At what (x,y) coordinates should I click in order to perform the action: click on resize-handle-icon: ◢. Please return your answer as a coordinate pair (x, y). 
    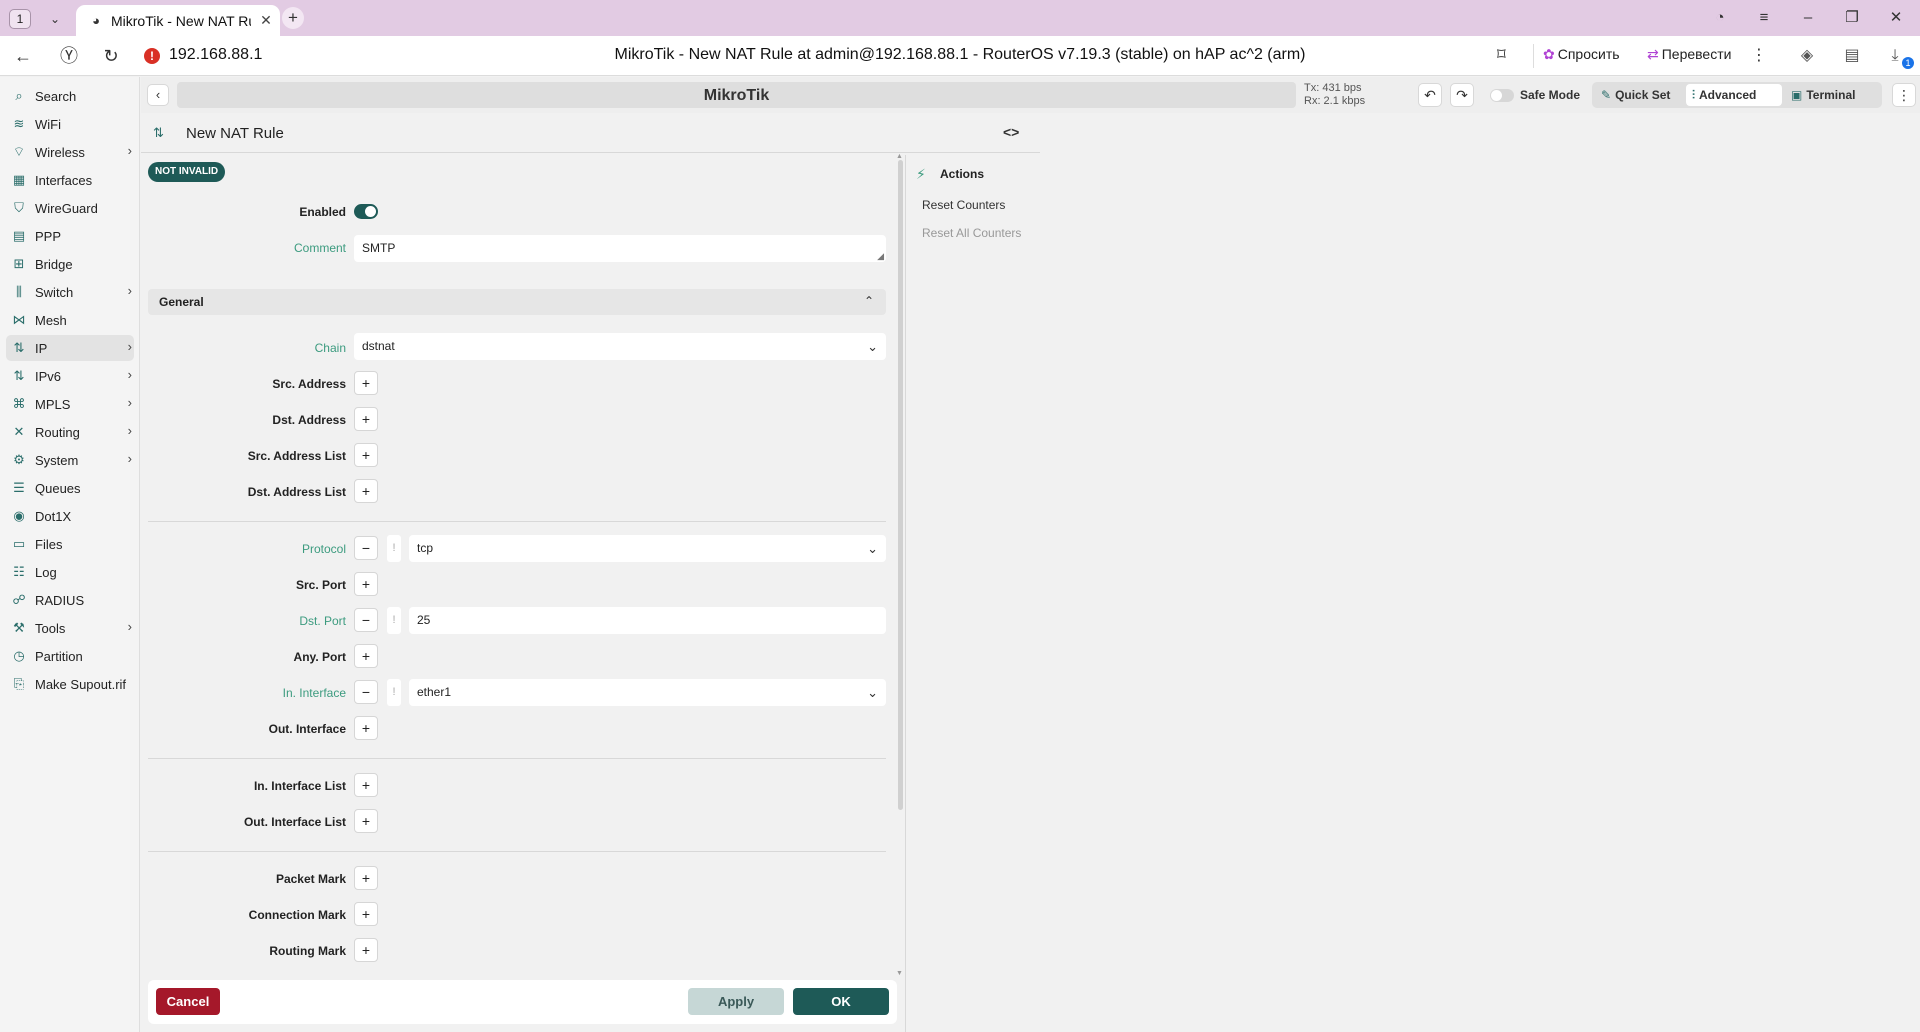
    Looking at the image, I should click on (880, 256).